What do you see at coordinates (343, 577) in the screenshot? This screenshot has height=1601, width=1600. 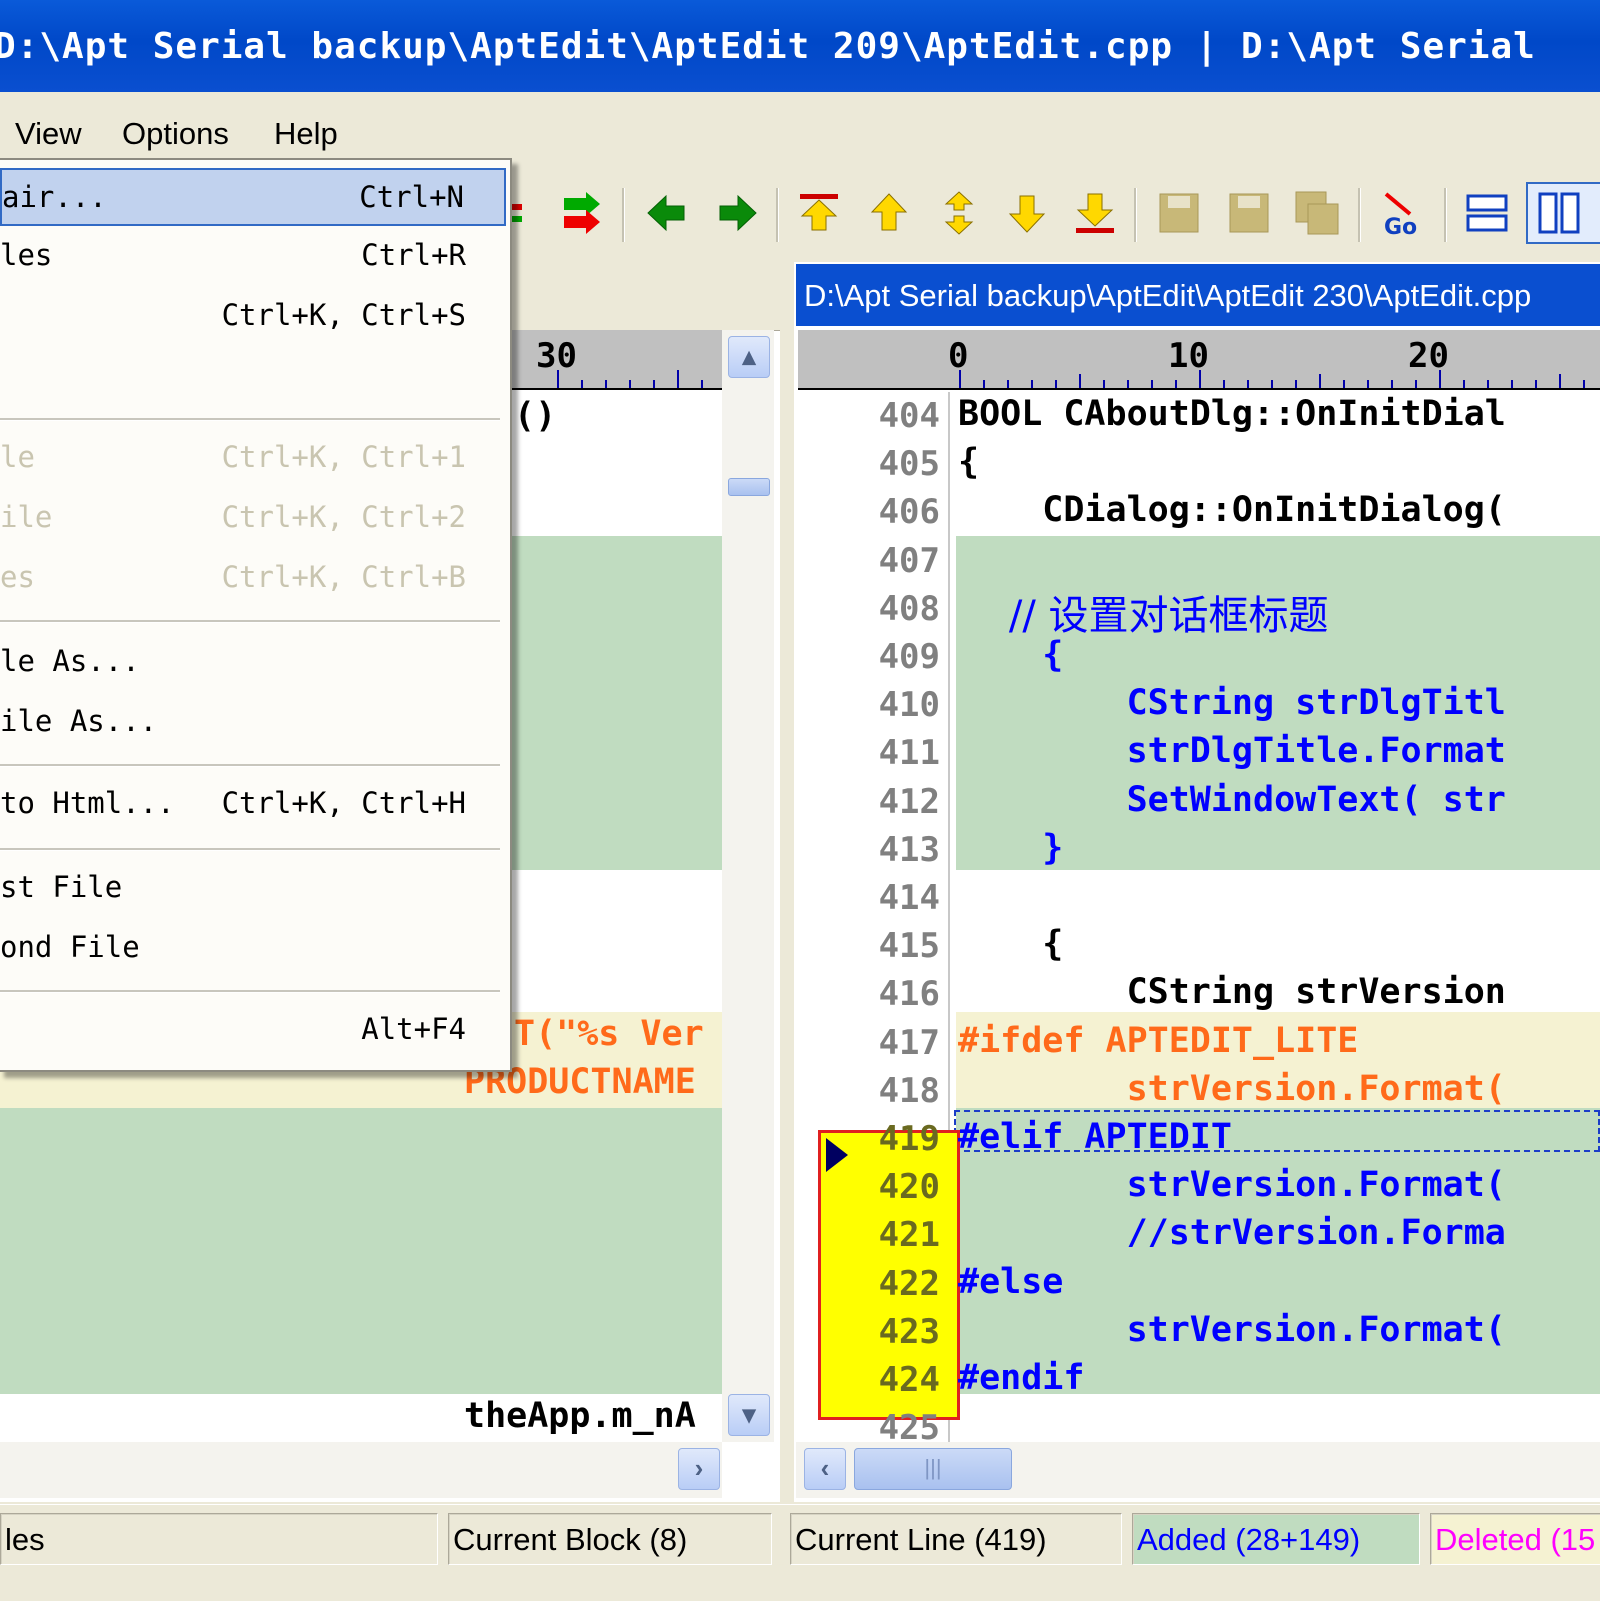 I see `menu-item-shortcut: Ctrl+K, Ctrl+B` at bounding box center [343, 577].